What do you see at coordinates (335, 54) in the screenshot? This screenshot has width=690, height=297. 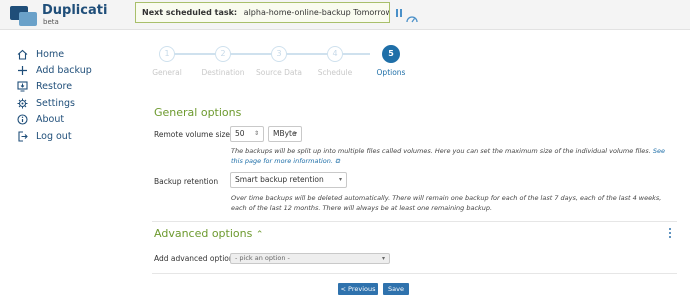 I see `step-schedule: 4` at bounding box center [335, 54].